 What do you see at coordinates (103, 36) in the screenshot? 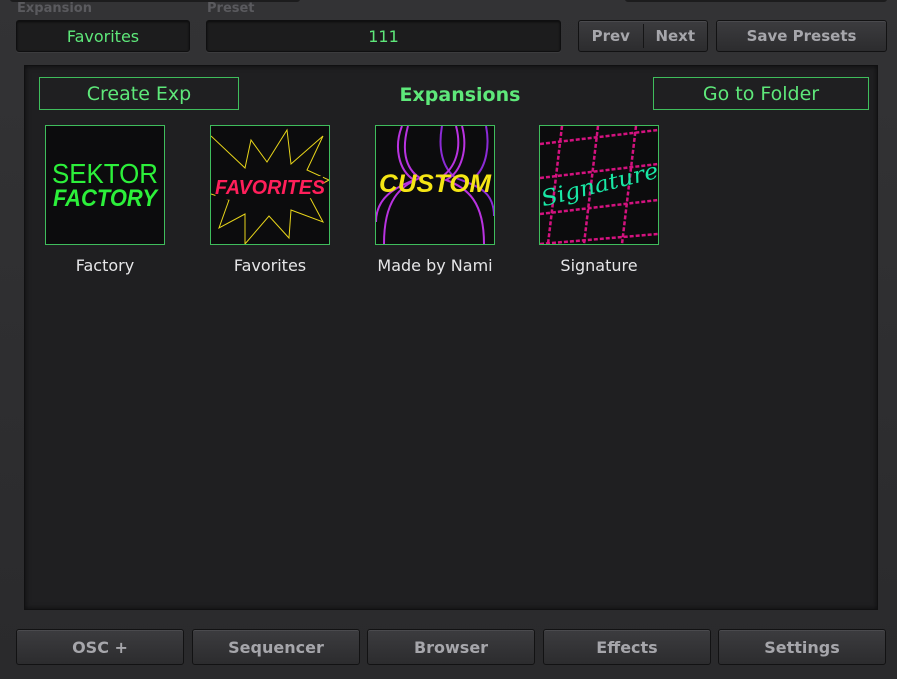
I see `expansion-display: Favorites` at bounding box center [103, 36].